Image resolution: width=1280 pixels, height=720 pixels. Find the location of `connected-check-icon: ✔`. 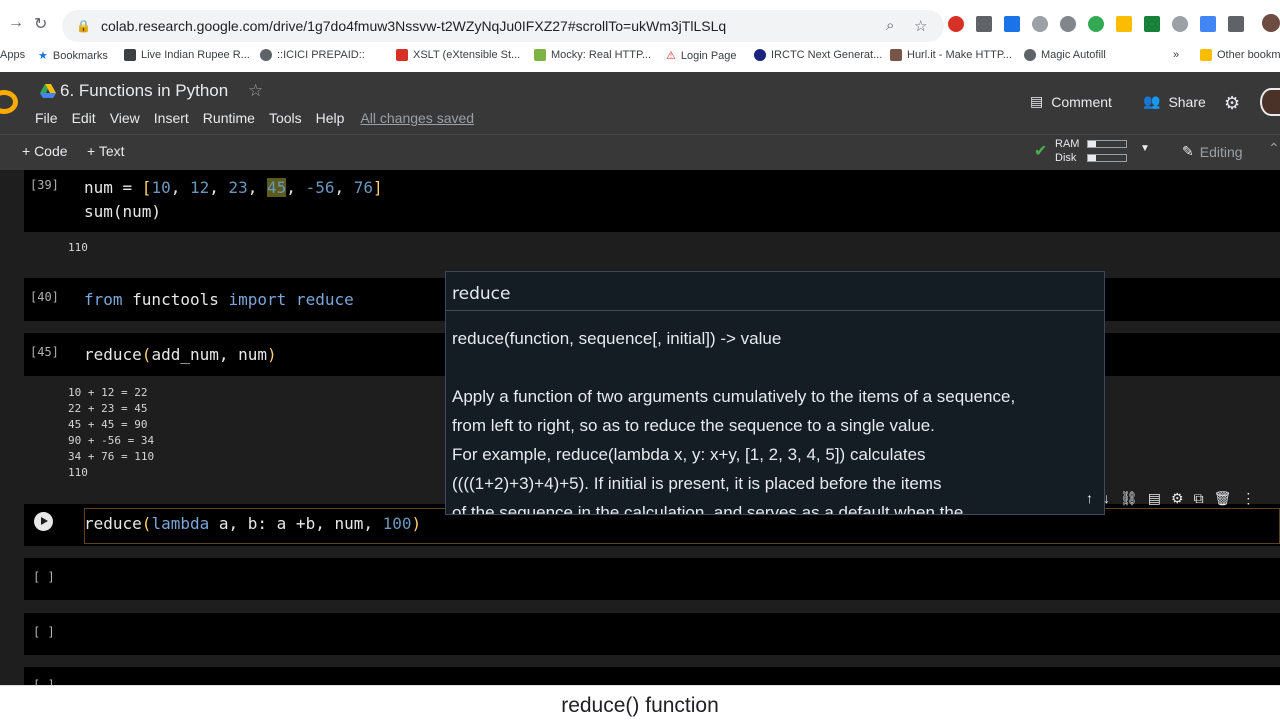

connected-check-icon: ✔ is located at coordinates (1041, 151).